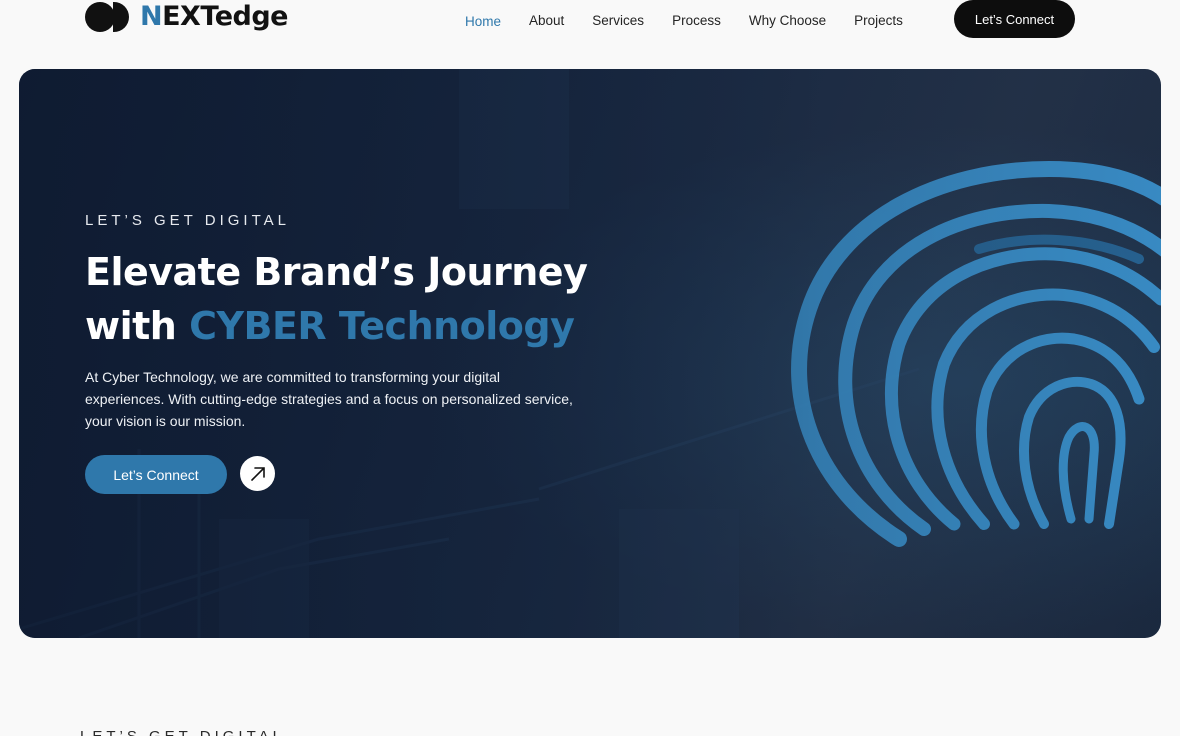 The image size is (1180, 736). I want to click on brand-logo: NEXTedge, so click(186, 17).